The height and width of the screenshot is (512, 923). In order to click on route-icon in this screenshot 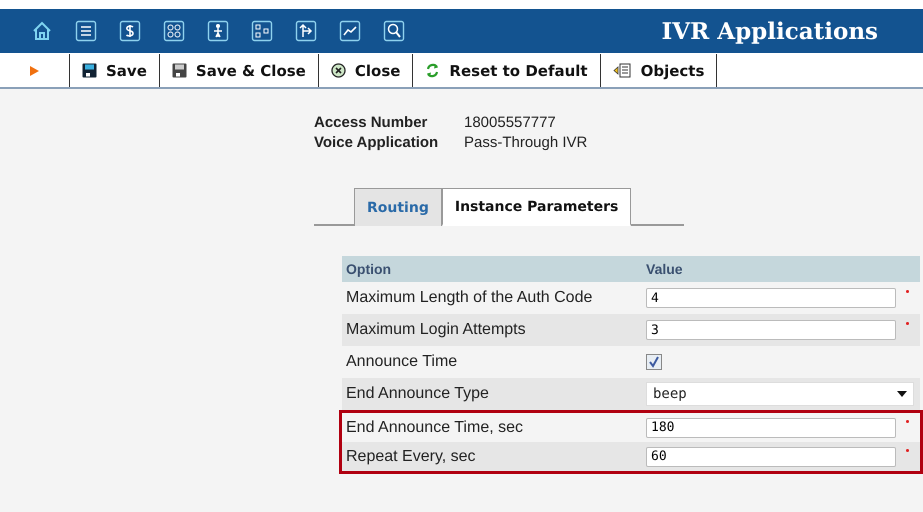, I will do `click(306, 31)`.